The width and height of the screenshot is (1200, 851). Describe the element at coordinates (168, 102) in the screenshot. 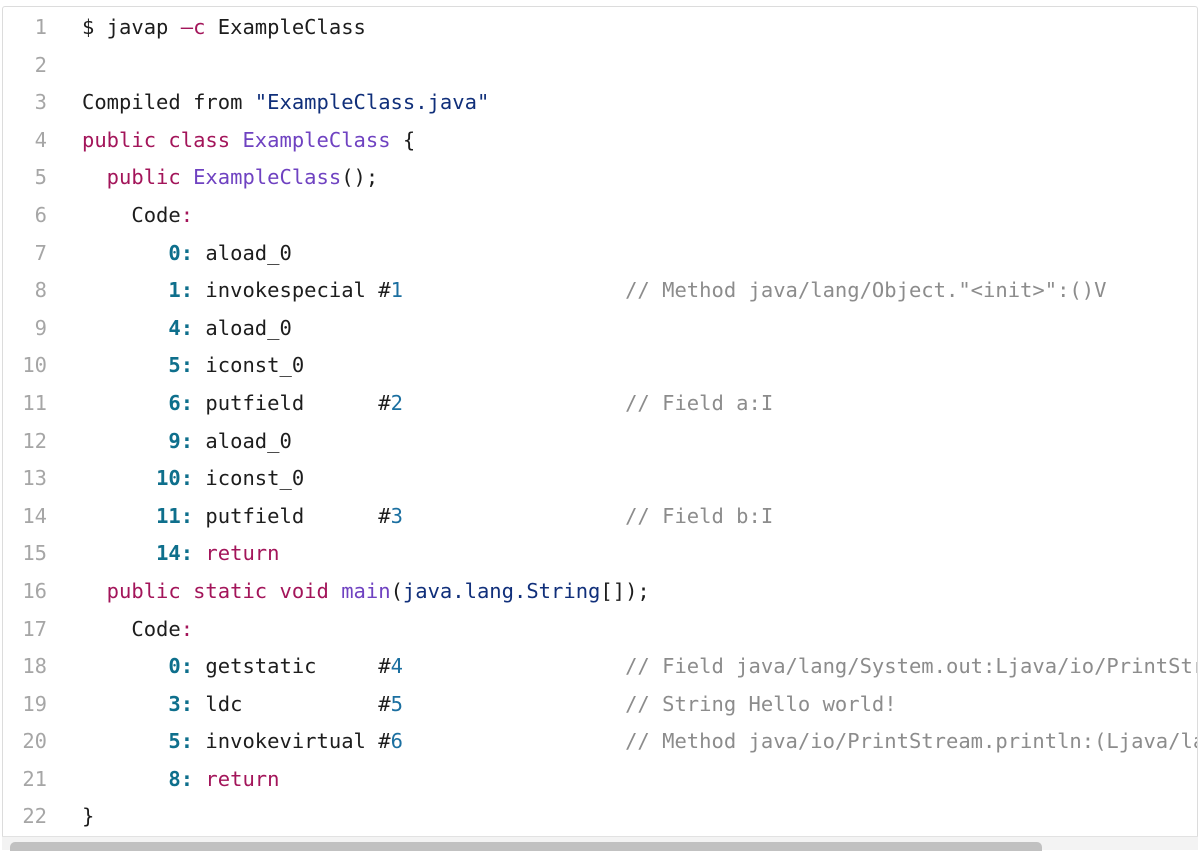

I see `code-token: Compiled from` at that location.